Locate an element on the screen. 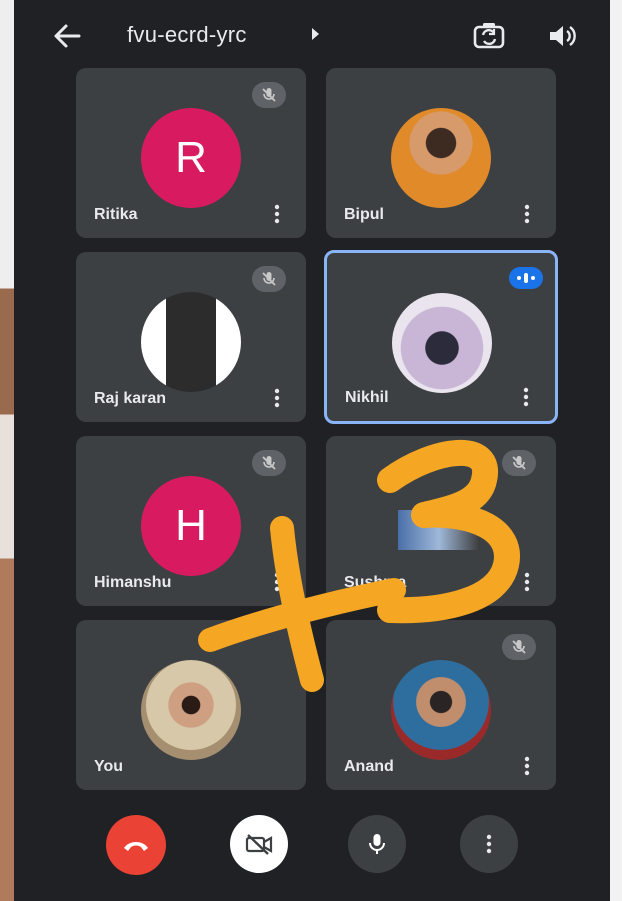  more-options-button is located at coordinates (489, 844).